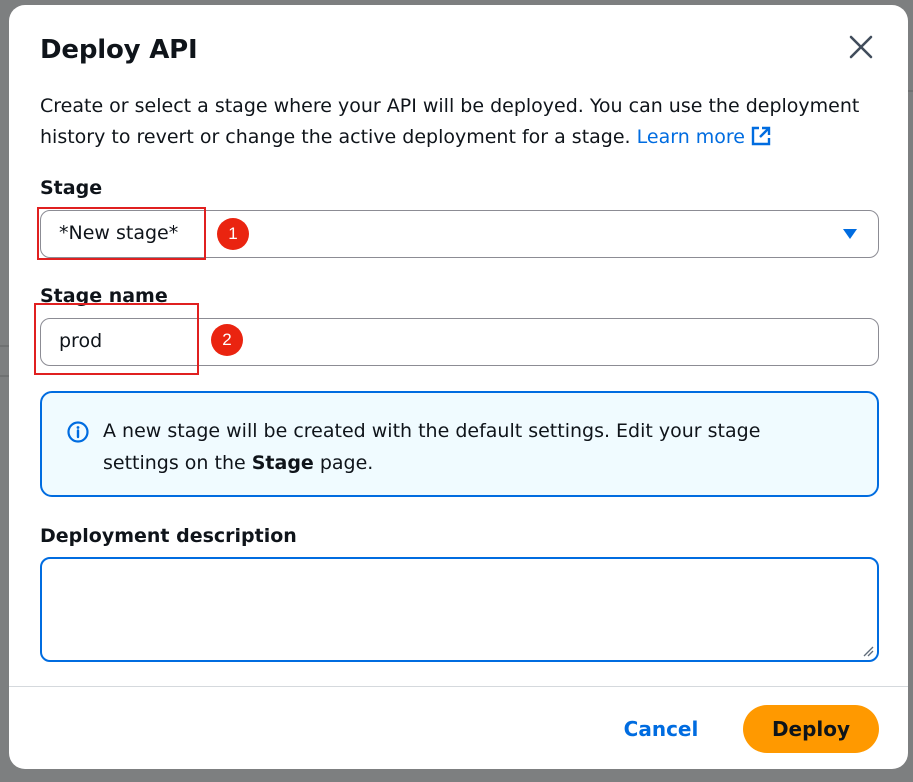 Image resolution: width=913 pixels, height=782 pixels. What do you see at coordinates (661, 729) in the screenshot?
I see `cancel-button: Cancel` at bounding box center [661, 729].